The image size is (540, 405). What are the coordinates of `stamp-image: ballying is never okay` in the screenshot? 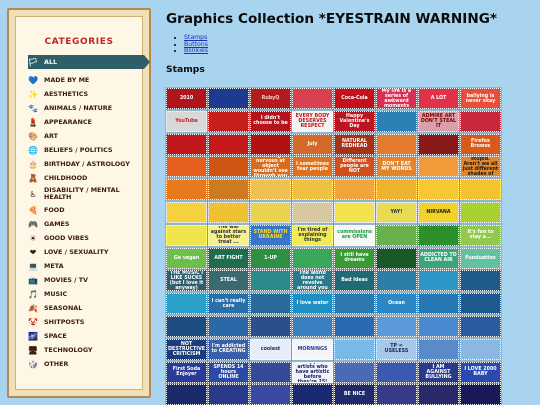 It's located at (480, 98).